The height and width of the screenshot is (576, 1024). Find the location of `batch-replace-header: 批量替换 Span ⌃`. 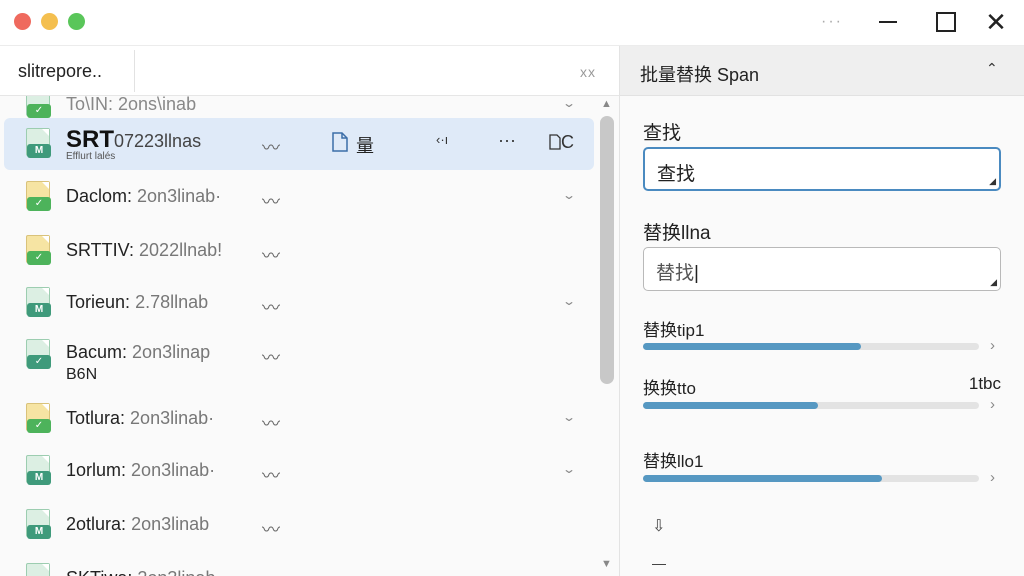

batch-replace-header: 批量替换 Span ⌃ is located at coordinates (822, 71).